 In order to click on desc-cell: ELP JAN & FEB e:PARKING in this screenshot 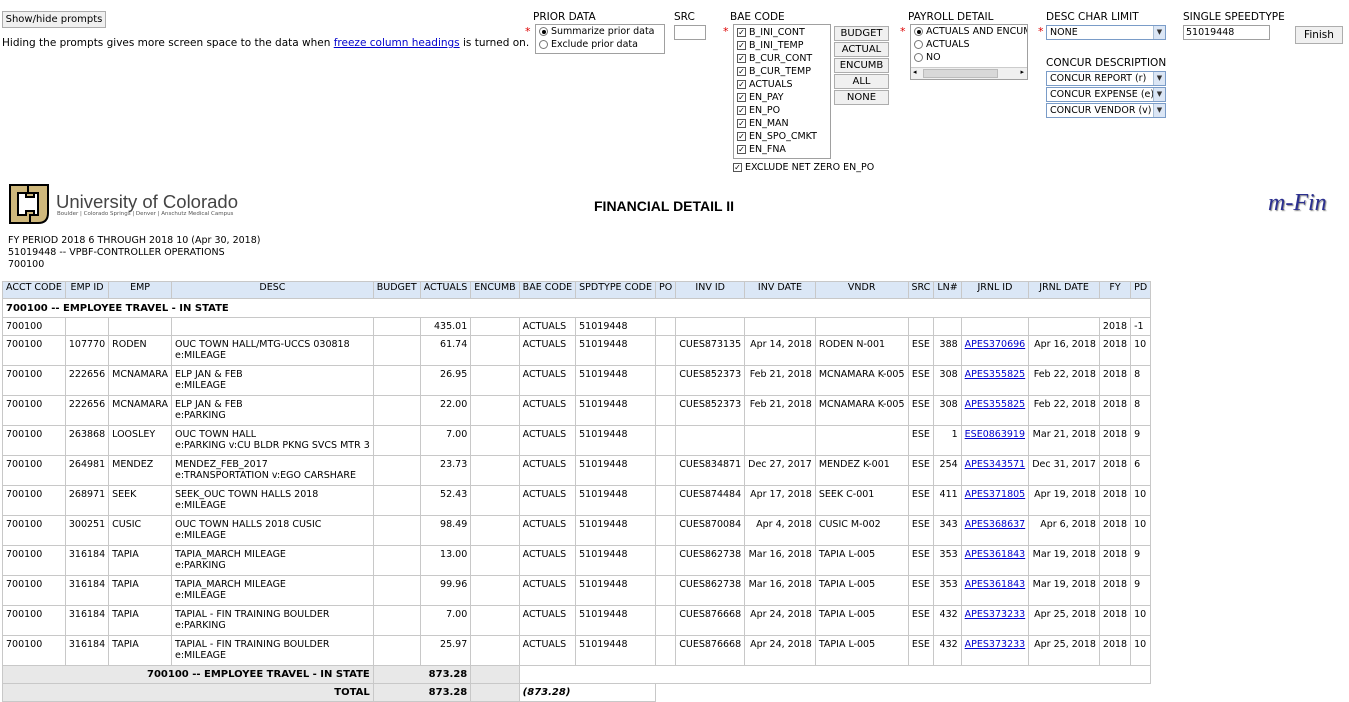, I will do `click(272, 410)`.